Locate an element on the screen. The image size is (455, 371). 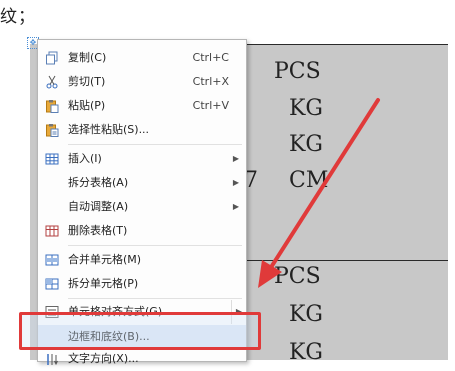
menu-item-delete-table: 删除表格(T) is located at coordinates (142, 231).